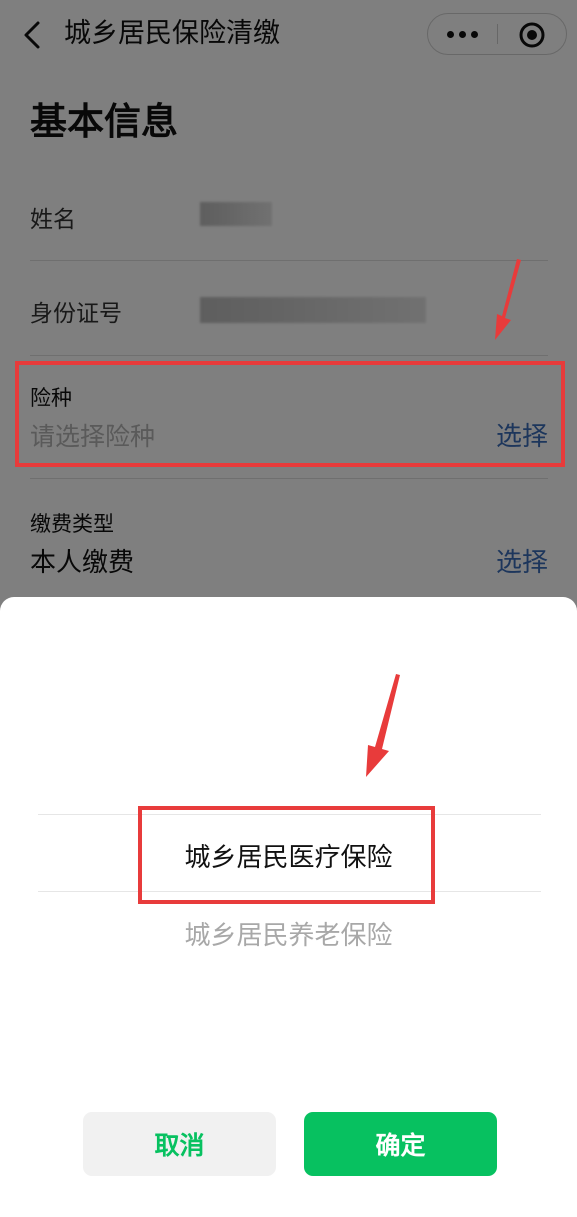 The height and width of the screenshot is (1217, 577). I want to click on highlight-box-selected-option, so click(286, 855).